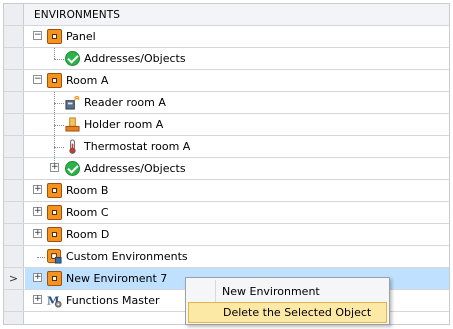 This screenshot has height=329, width=453. I want to click on thermostat-icon, so click(72, 146).